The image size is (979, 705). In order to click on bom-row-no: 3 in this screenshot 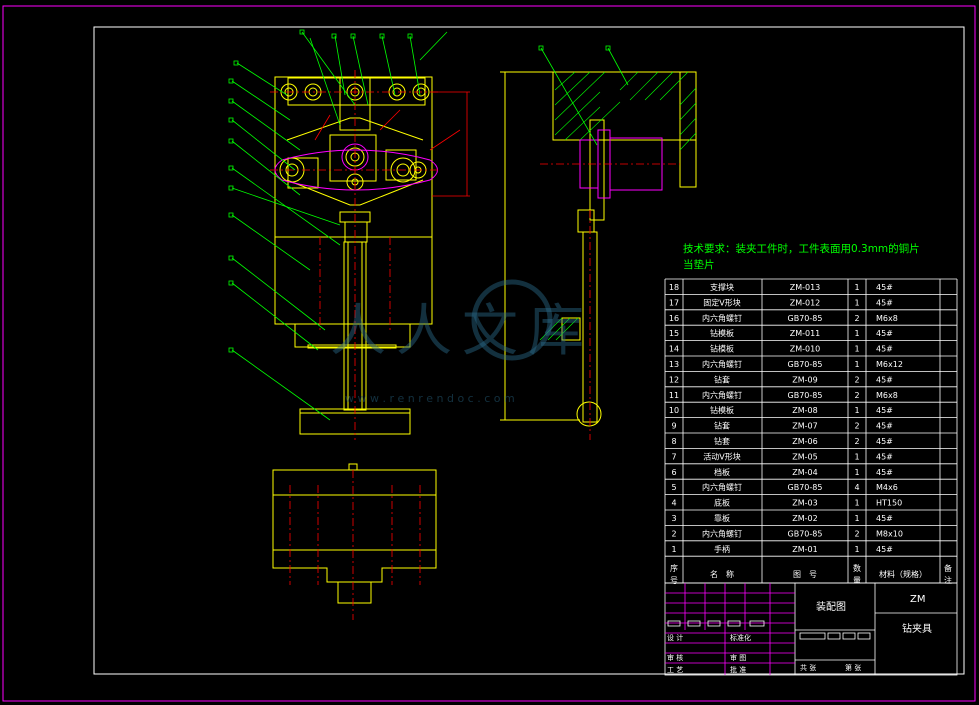, I will do `click(673, 518)`.